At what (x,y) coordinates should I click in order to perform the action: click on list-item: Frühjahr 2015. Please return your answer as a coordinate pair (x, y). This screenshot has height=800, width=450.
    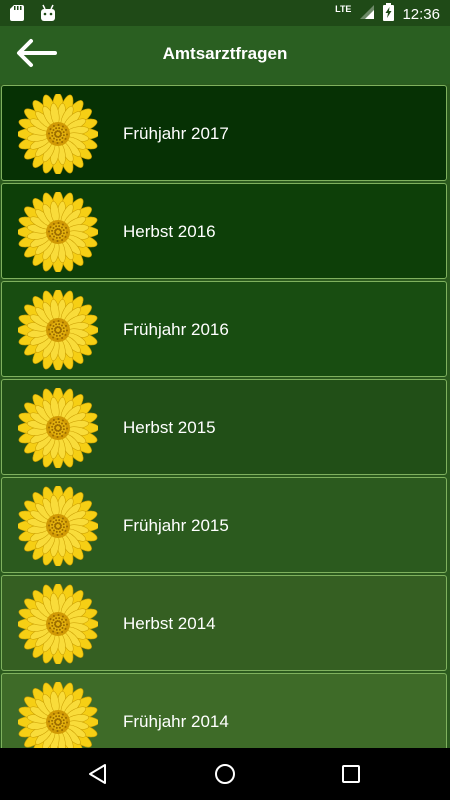
    Looking at the image, I should click on (224, 525).